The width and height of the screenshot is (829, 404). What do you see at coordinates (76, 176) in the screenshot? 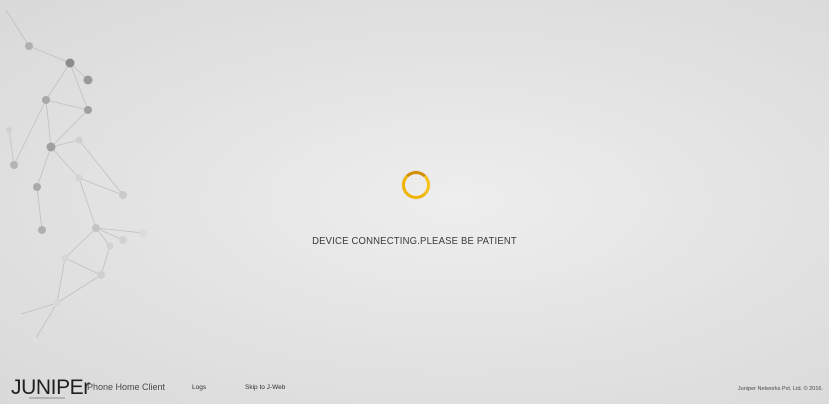
I see `network-nodes-graphic` at bounding box center [76, 176].